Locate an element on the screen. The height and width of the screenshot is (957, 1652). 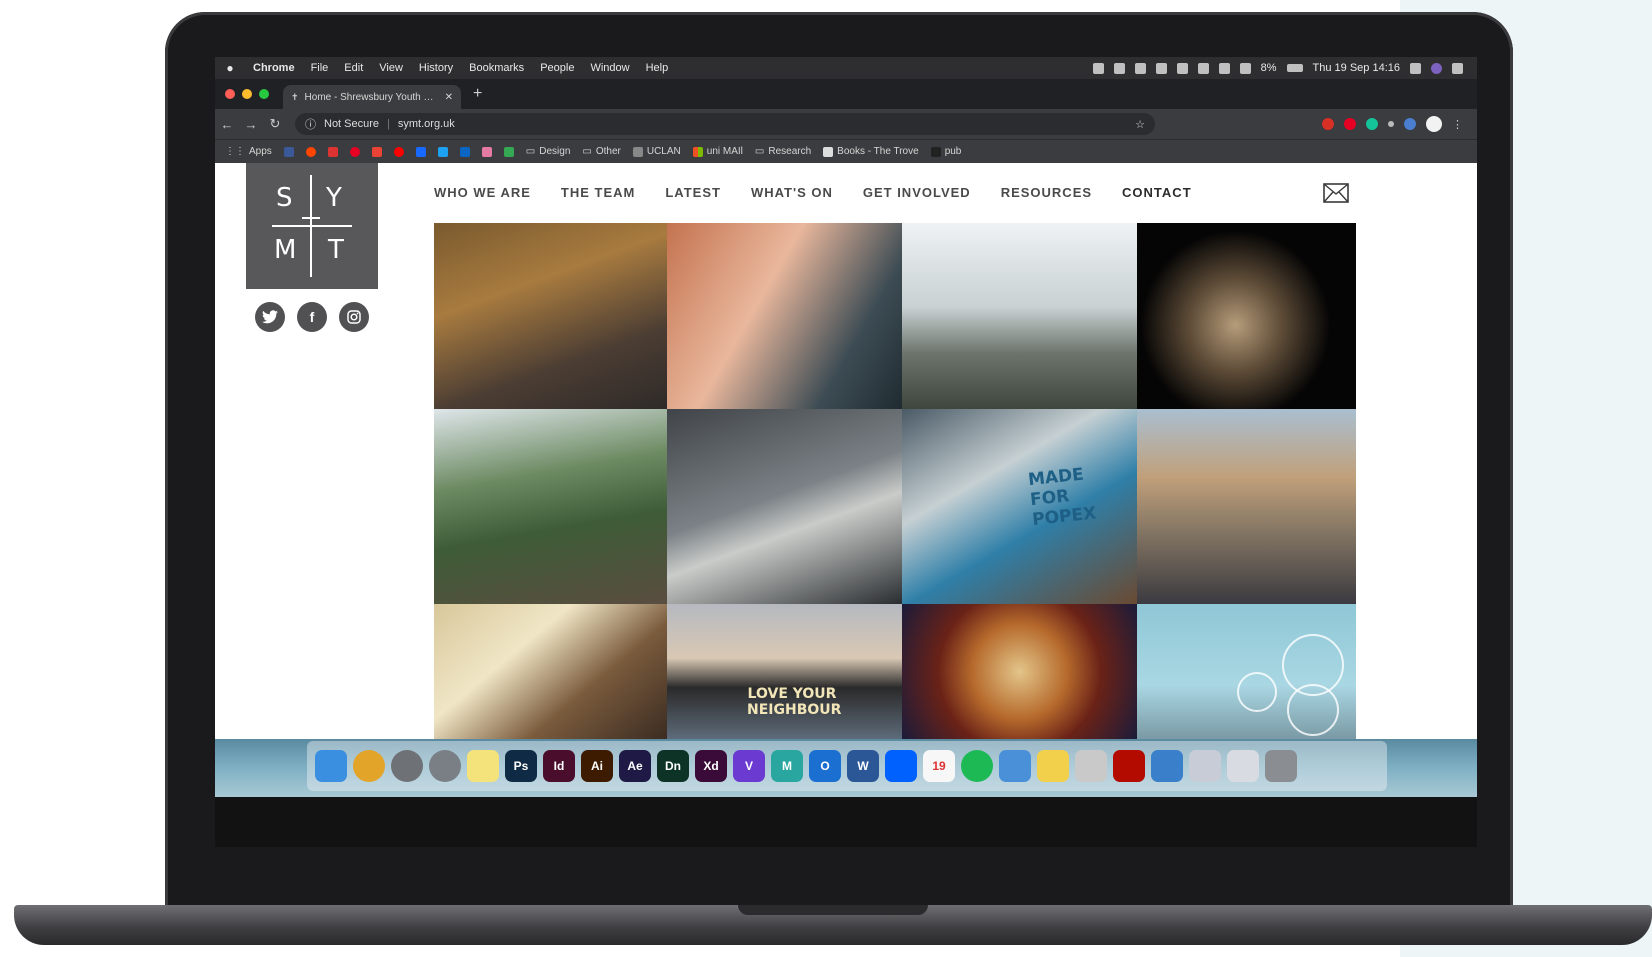
dropbox-status-icon is located at coordinates (1098, 68).